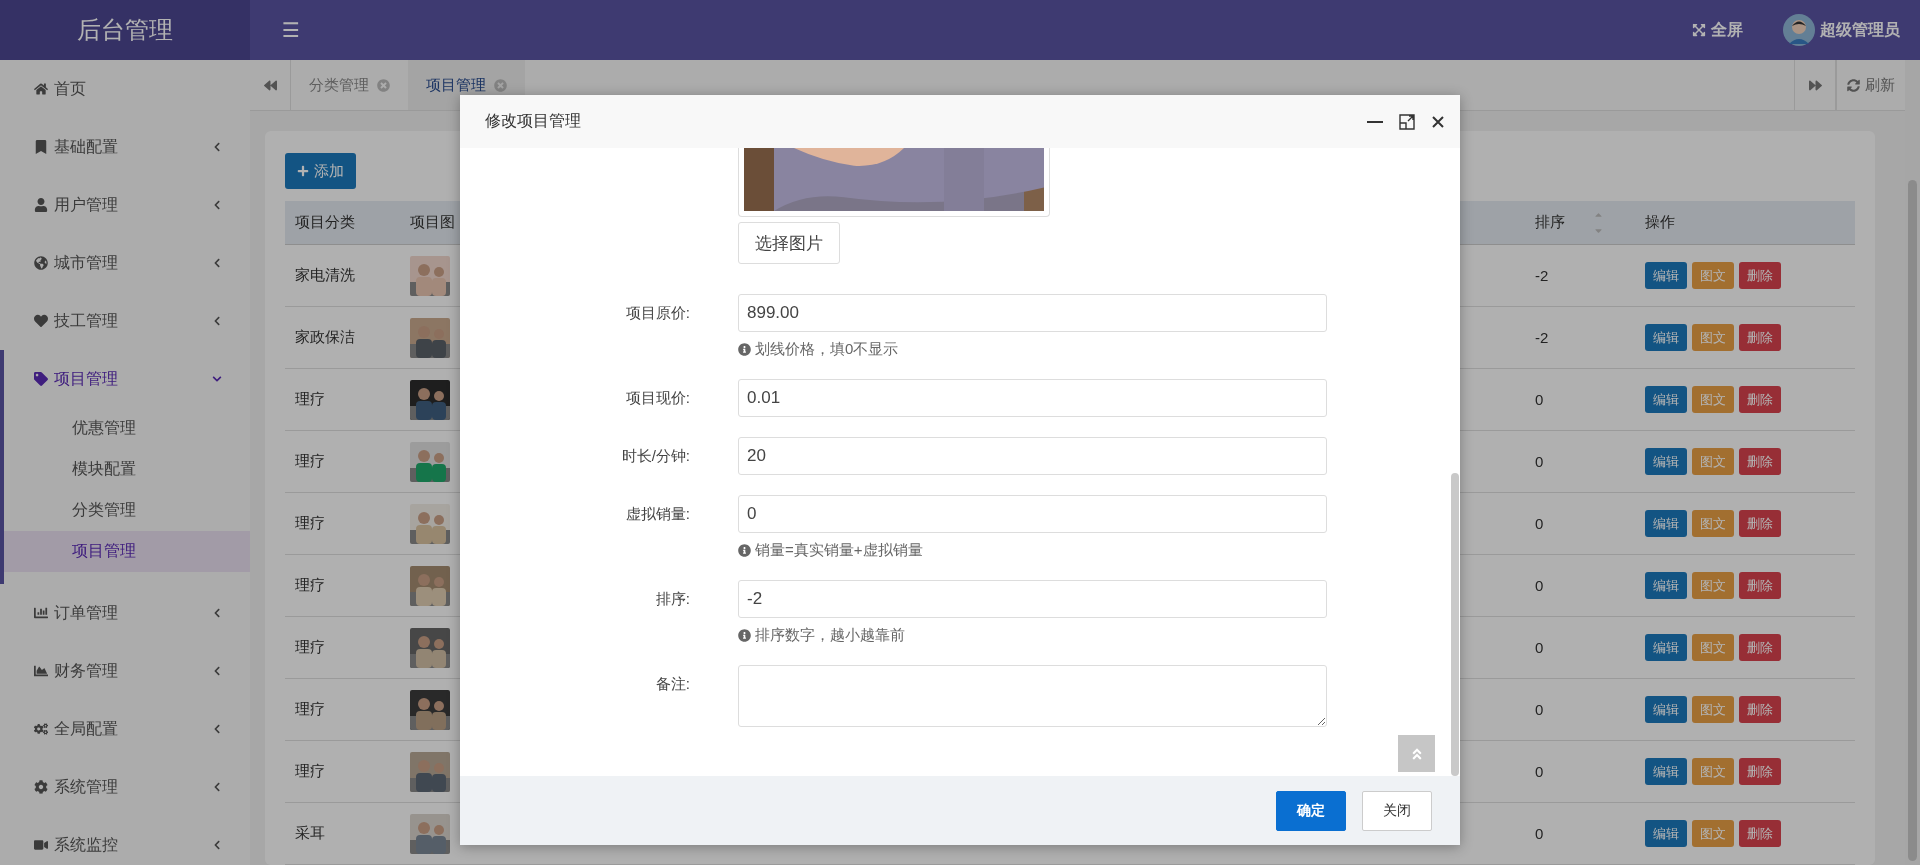 The image size is (1920, 865). I want to click on menu-icon: ☰, so click(291, 30).